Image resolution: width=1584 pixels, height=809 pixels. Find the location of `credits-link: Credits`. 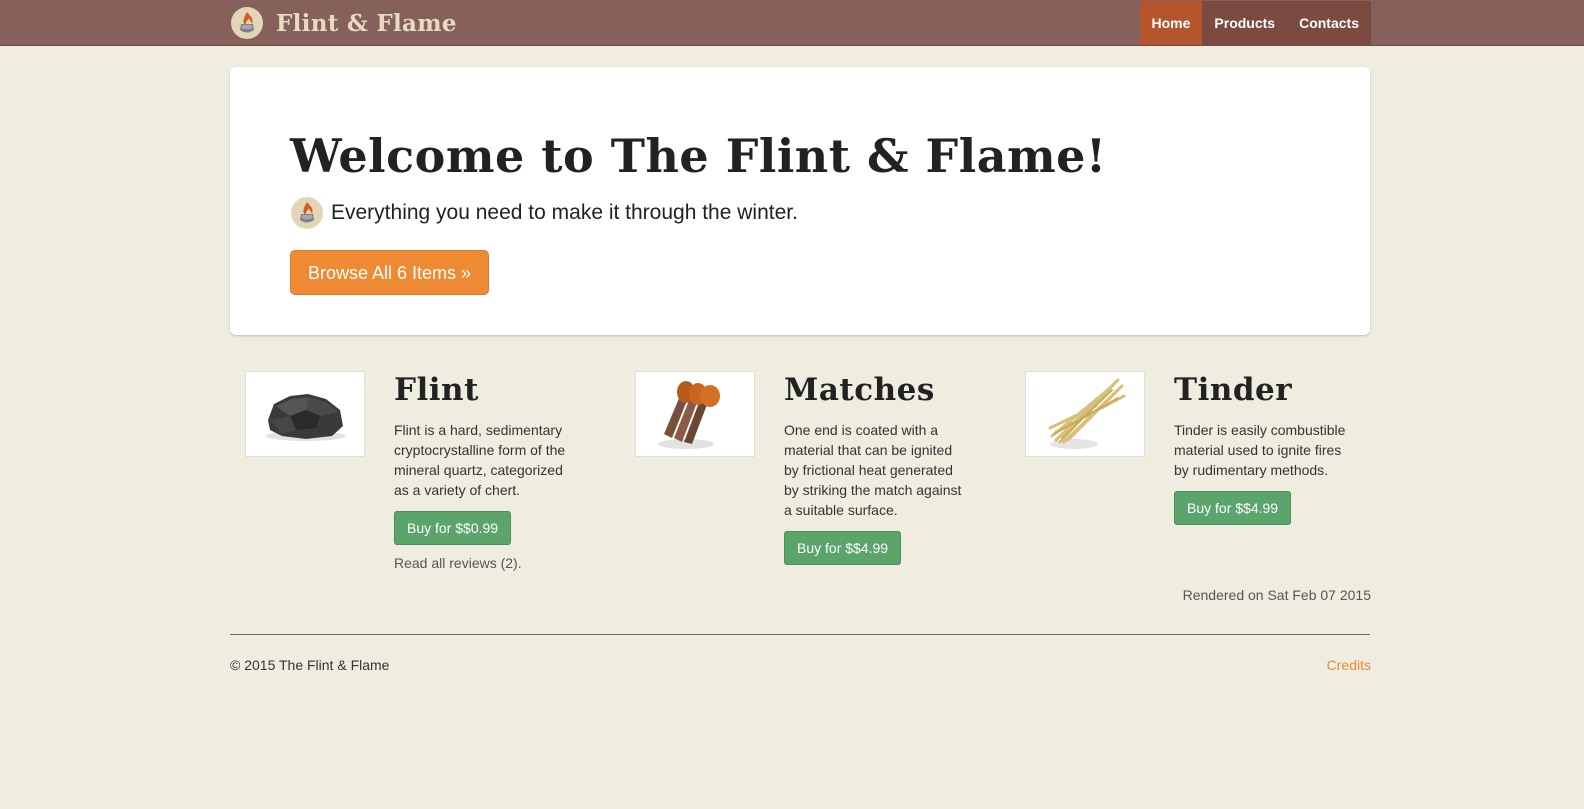

credits-link: Credits is located at coordinates (1349, 665).